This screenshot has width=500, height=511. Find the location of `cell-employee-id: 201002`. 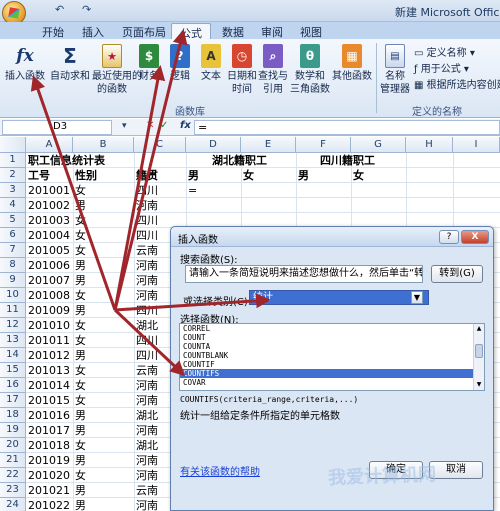

cell-employee-id: 201002 is located at coordinates (50, 205).